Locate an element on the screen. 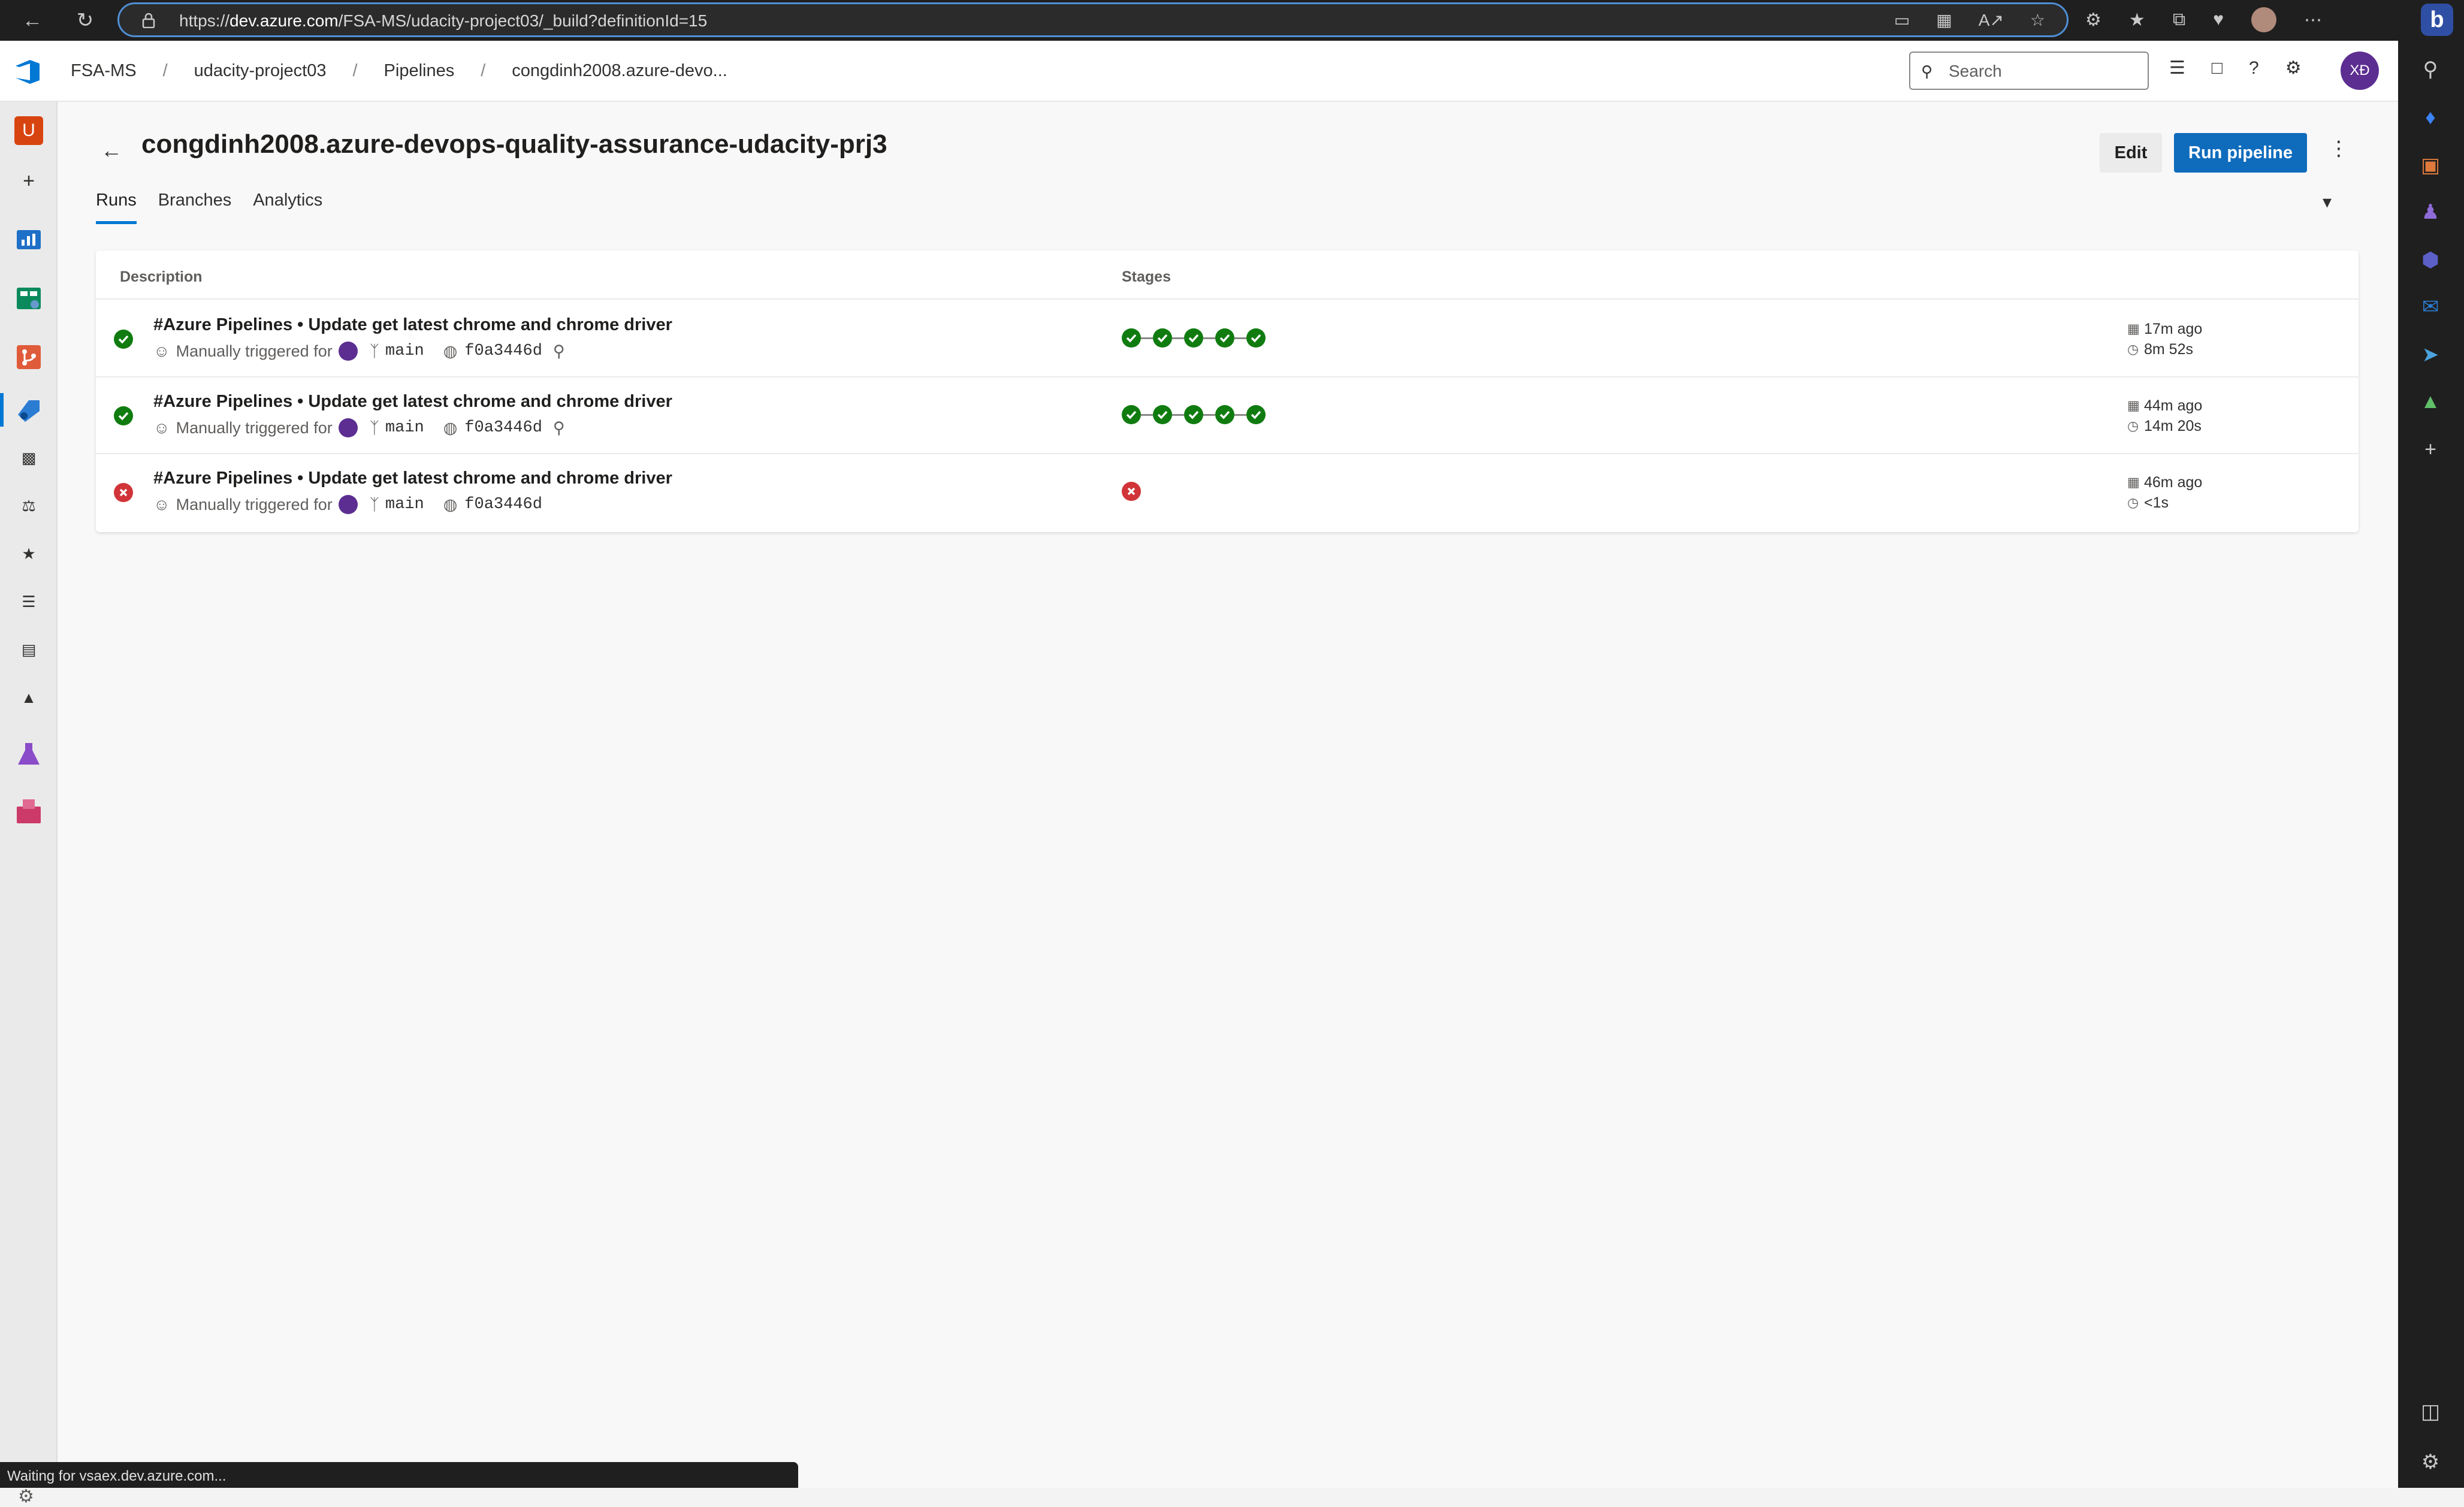 Image resolution: width=2464 pixels, height=1507 pixels. collections-icon: ⧉ is located at coordinates (2179, 20).